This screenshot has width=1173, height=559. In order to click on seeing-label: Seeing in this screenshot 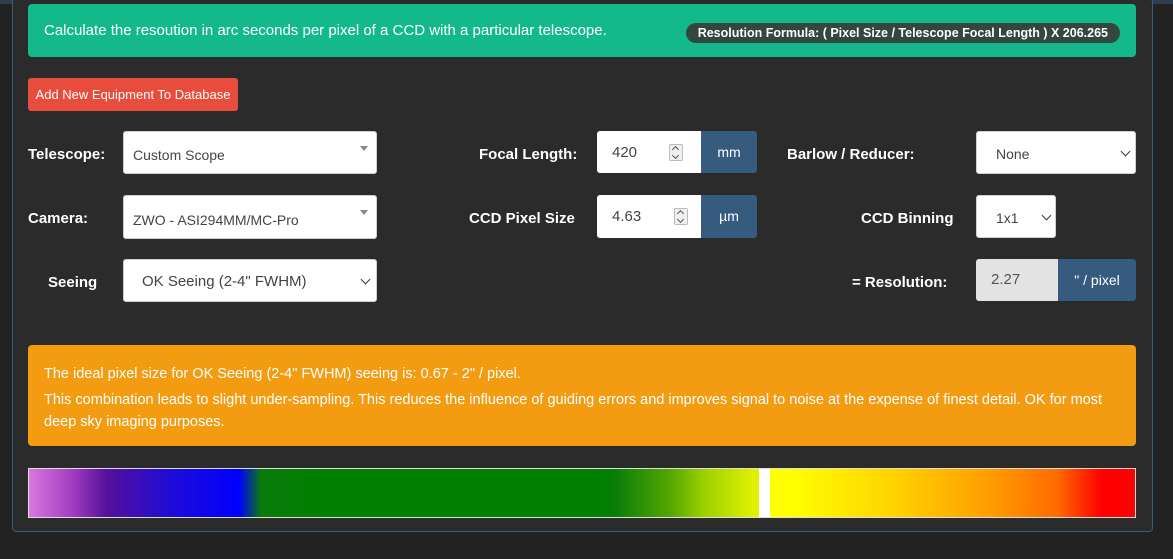, I will do `click(73, 282)`.